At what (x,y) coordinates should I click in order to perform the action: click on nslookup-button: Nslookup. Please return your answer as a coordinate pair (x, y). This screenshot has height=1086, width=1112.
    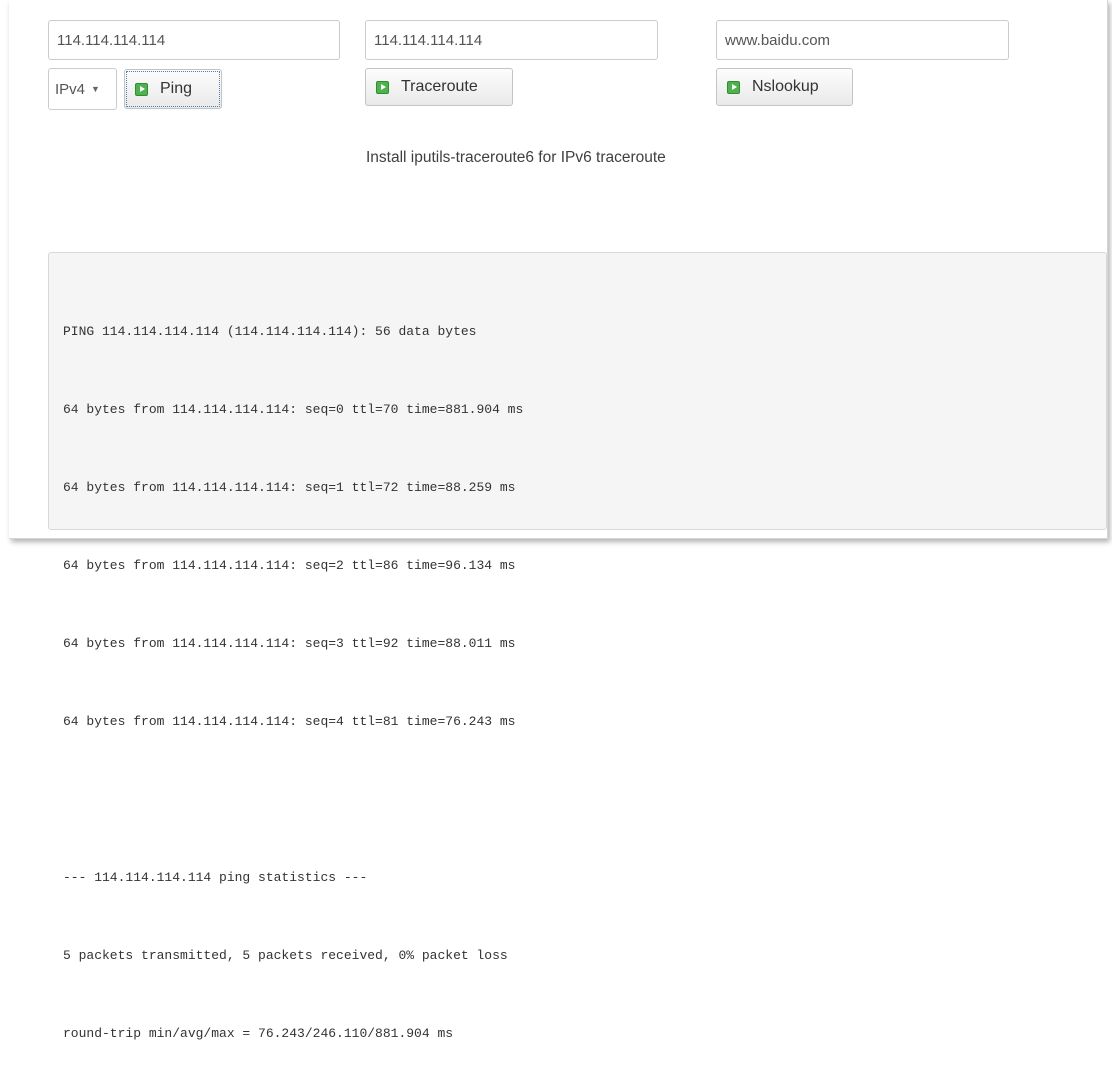
    Looking at the image, I should click on (784, 87).